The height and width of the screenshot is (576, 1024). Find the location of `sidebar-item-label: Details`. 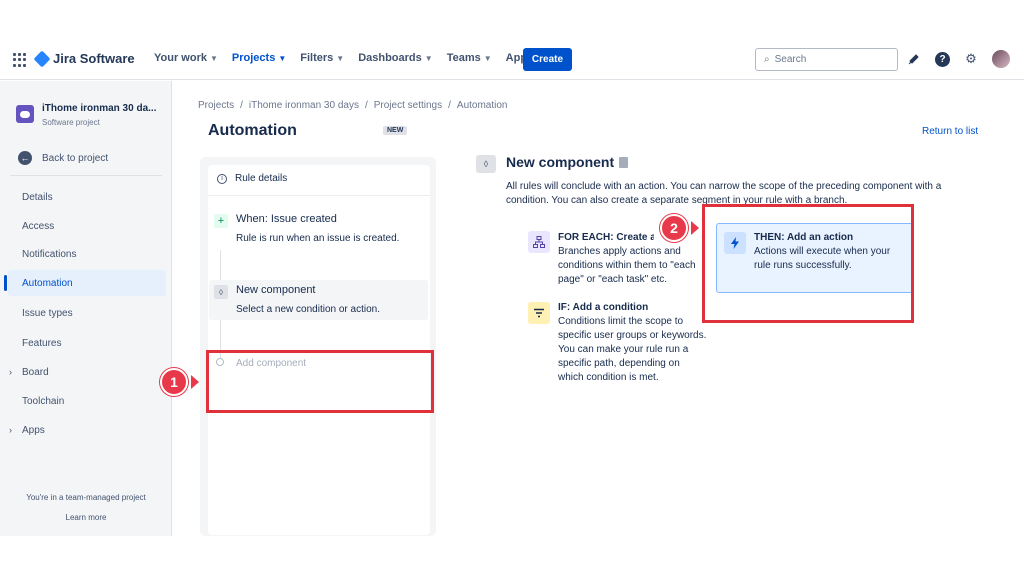

sidebar-item-label: Details is located at coordinates (37, 197).